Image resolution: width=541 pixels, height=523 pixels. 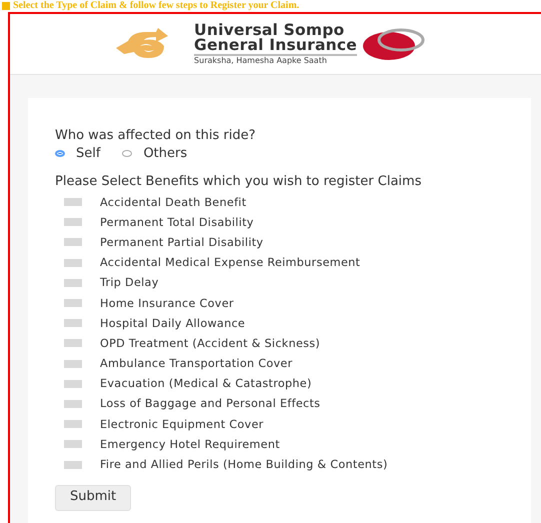 I want to click on logo-emblem-icon, so click(x=393, y=44).